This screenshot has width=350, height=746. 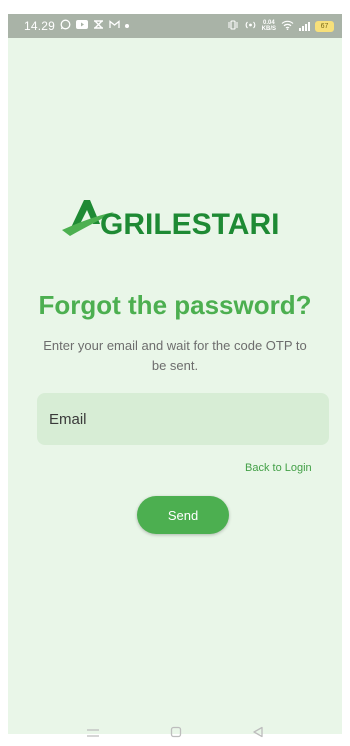 I want to click on battery-icon: 67, so click(x=324, y=26).